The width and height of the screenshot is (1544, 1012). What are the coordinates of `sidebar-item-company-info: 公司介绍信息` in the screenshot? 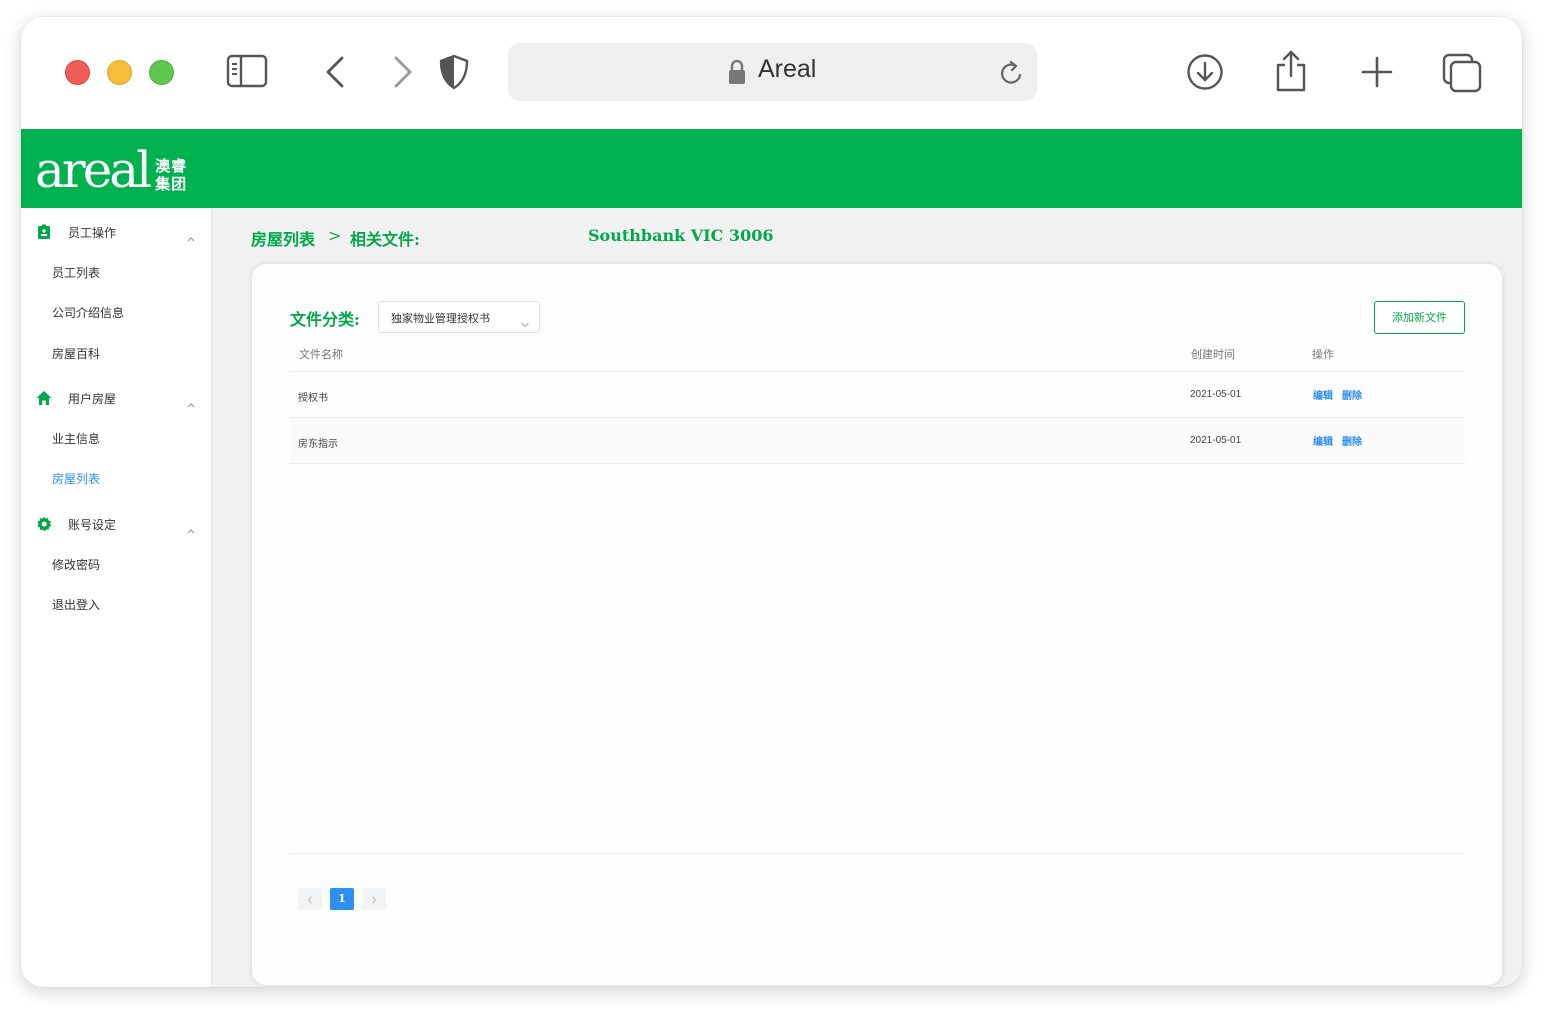 It's located at (127, 313).